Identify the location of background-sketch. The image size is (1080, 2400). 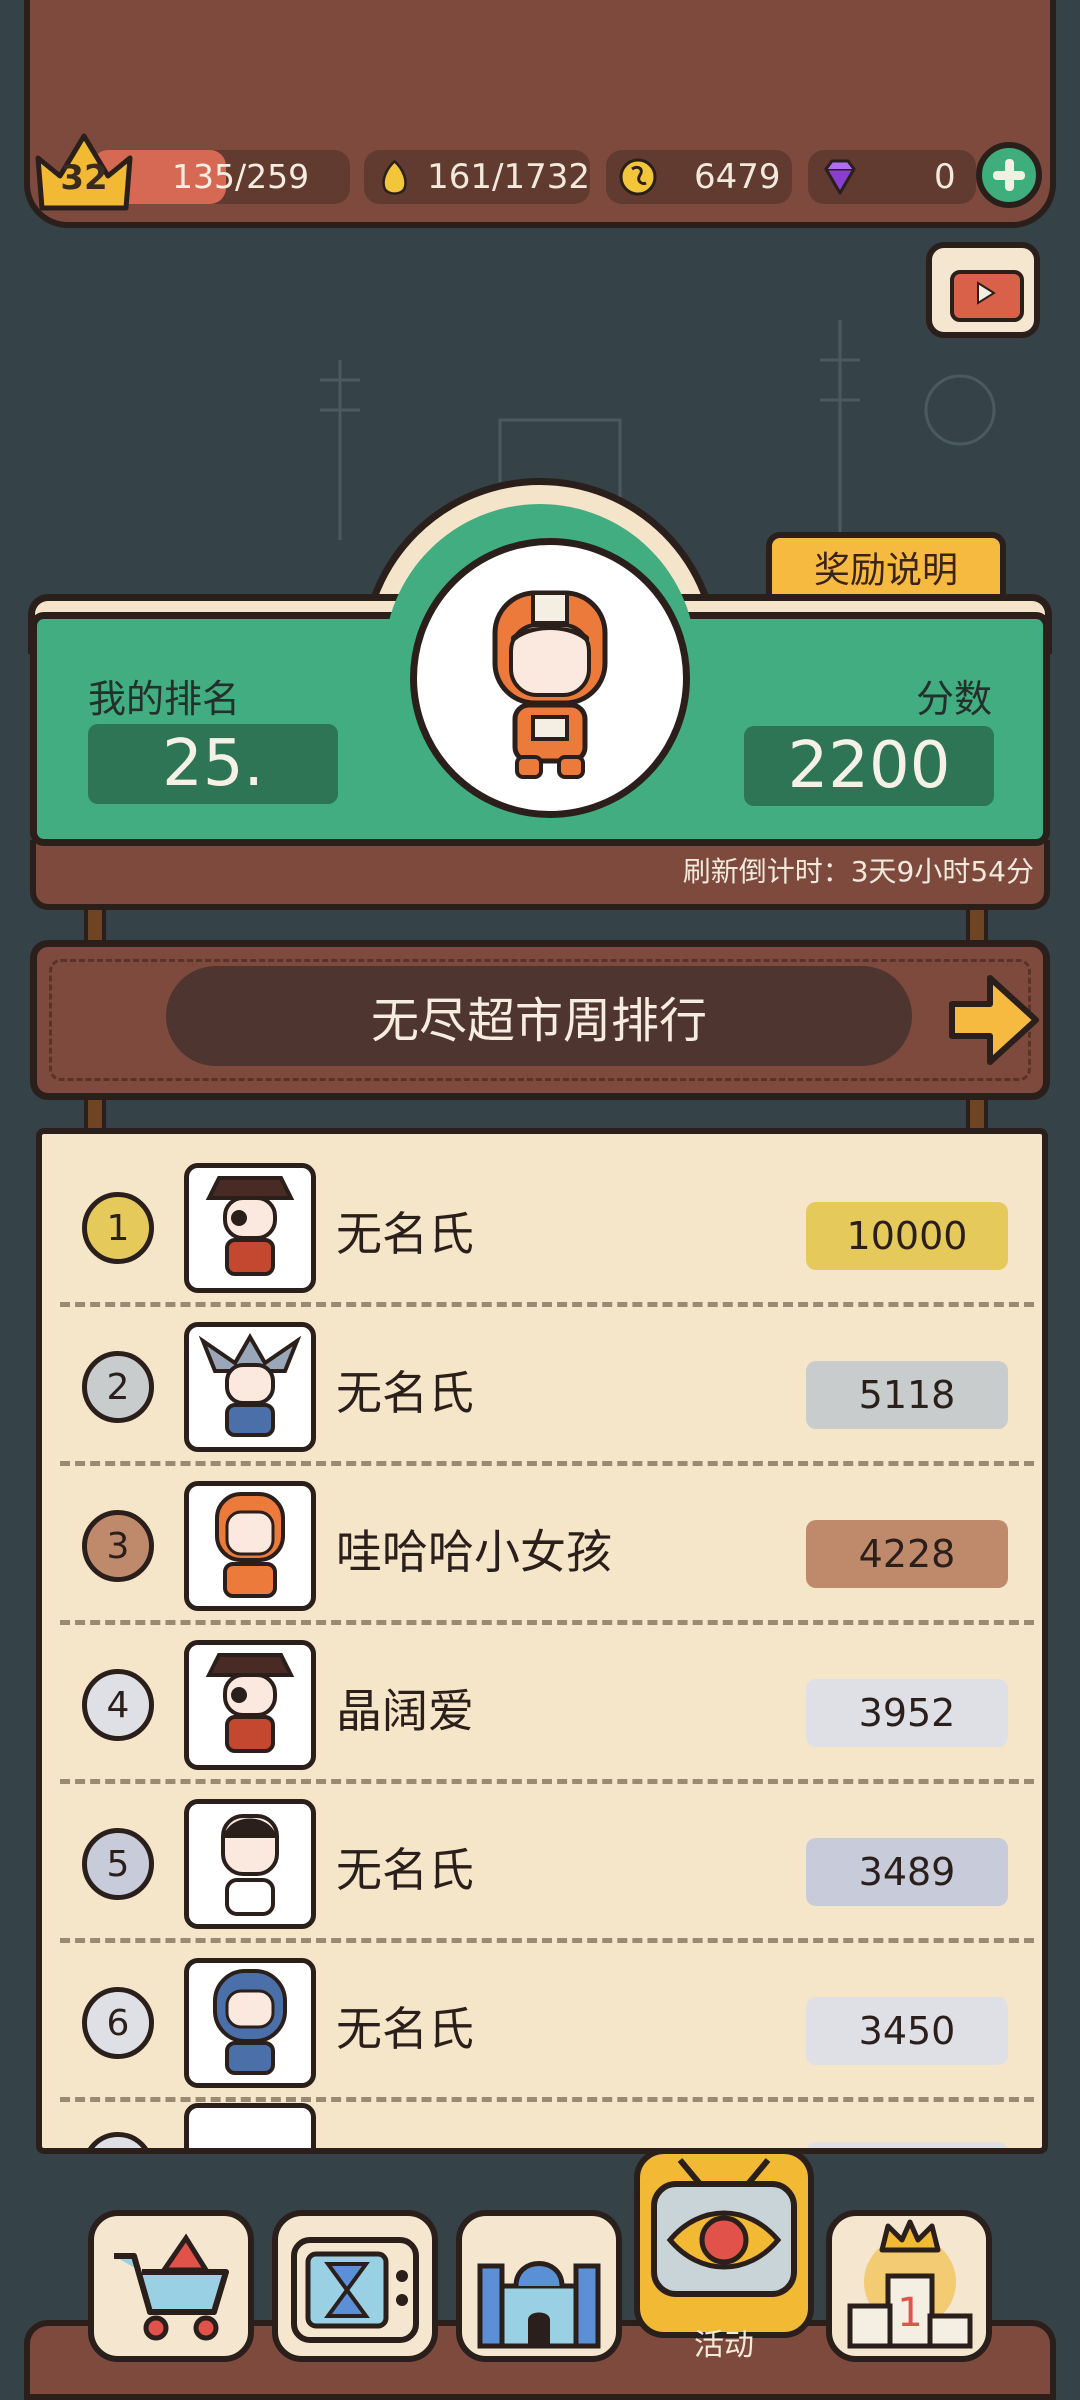
(658, 430).